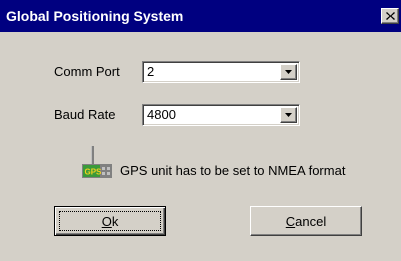 This screenshot has width=401, height=261. Describe the element at coordinates (85, 114) in the screenshot. I see `baud-rate-label: Baud Rate` at that location.